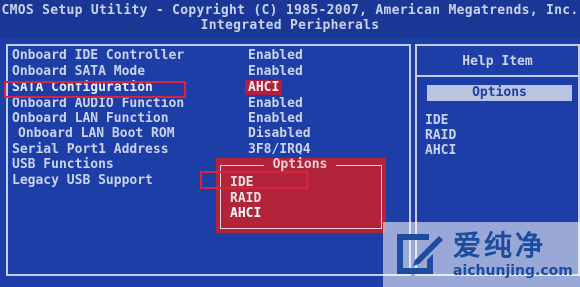 This screenshot has height=287, width=580. Describe the element at coordinates (275, 118) in the screenshot. I see `setting-value-onboard-lan: Enabled` at that location.